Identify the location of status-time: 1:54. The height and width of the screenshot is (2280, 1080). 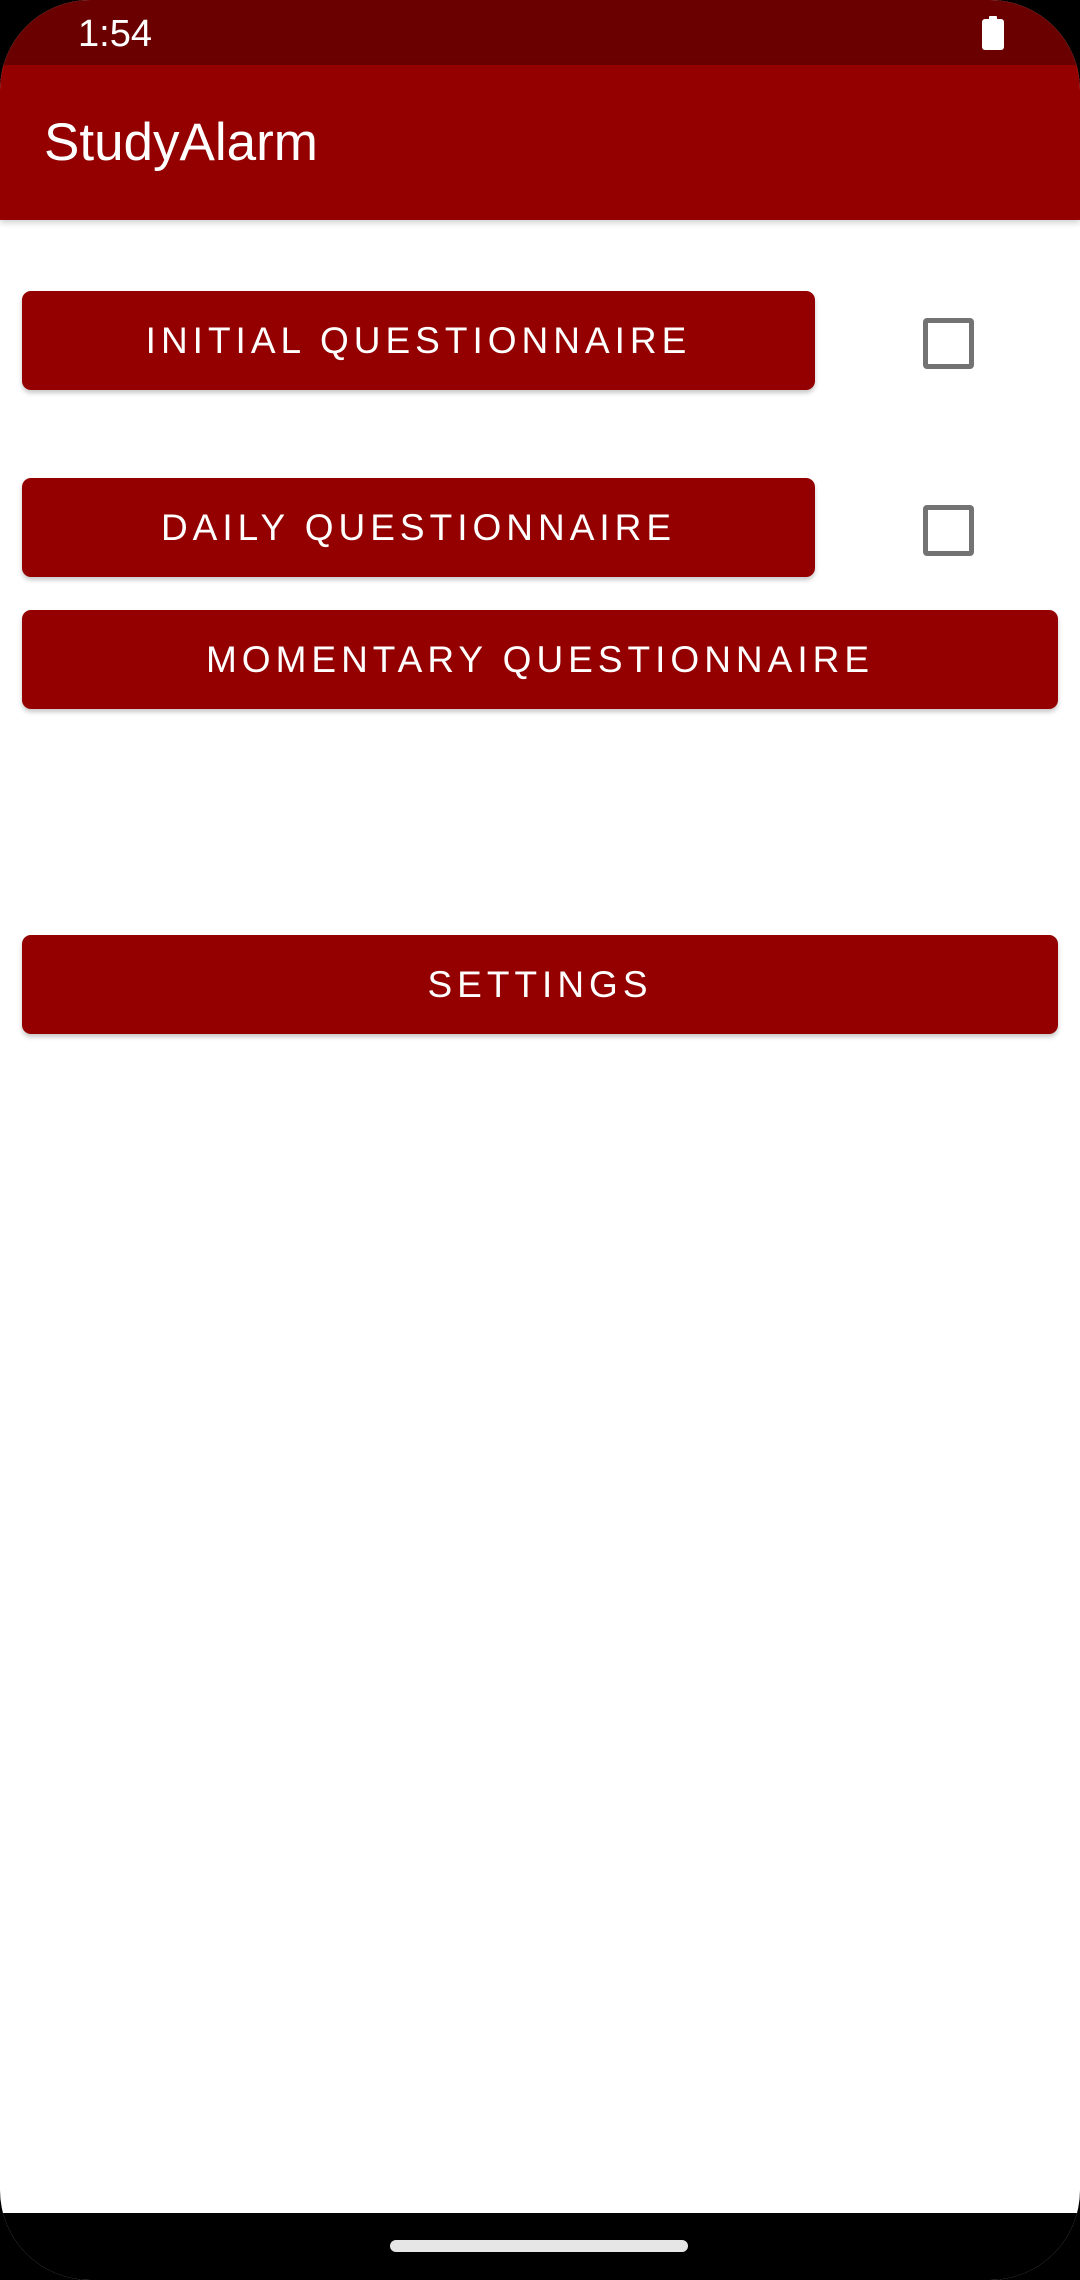
(115, 34).